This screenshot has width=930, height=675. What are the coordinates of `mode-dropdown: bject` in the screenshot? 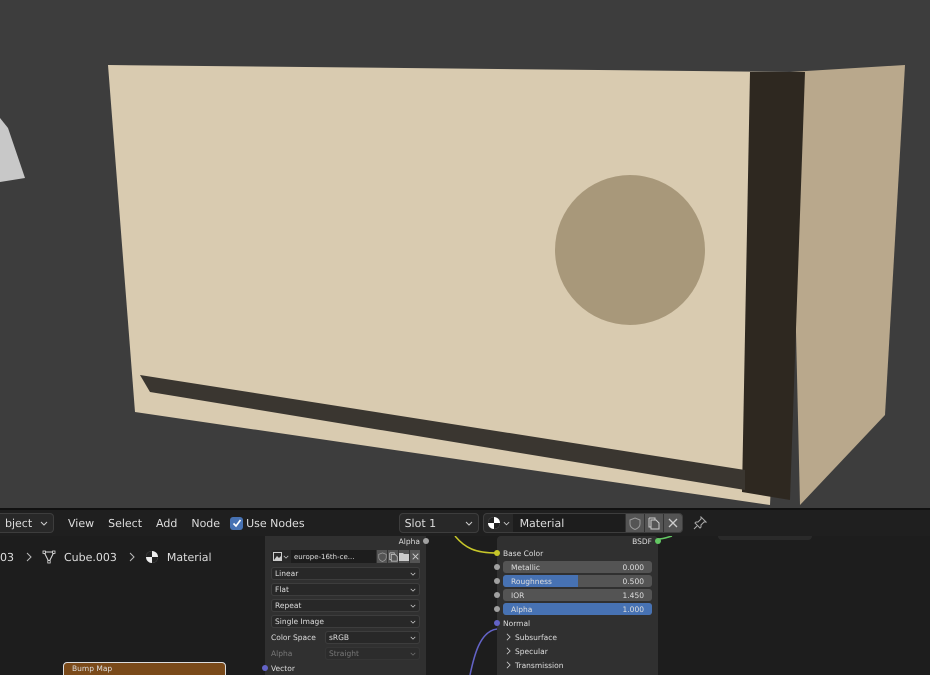 It's located at (27, 523).